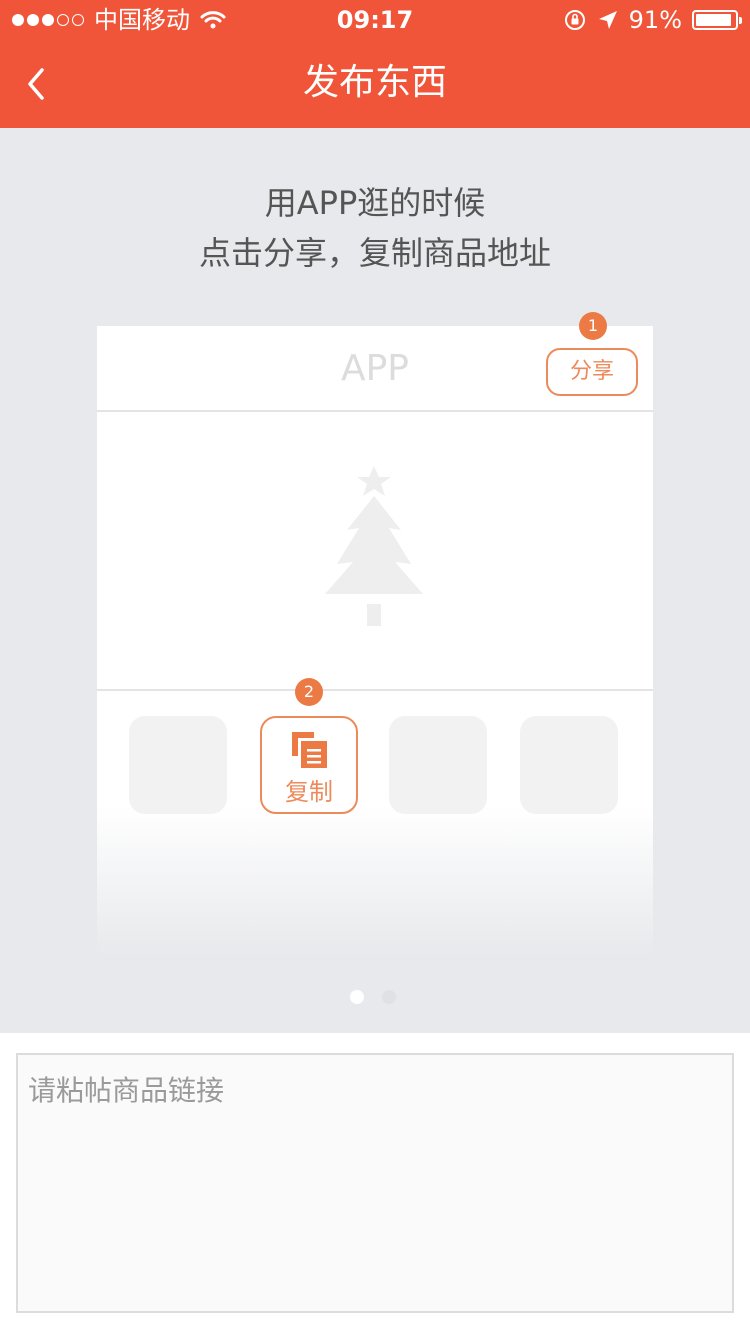 This screenshot has height=1334, width=750. What do you see at coordinates (309, 692) in the screenshot?
I see `step-2-badge: 2` at bounding box center [309, 692].